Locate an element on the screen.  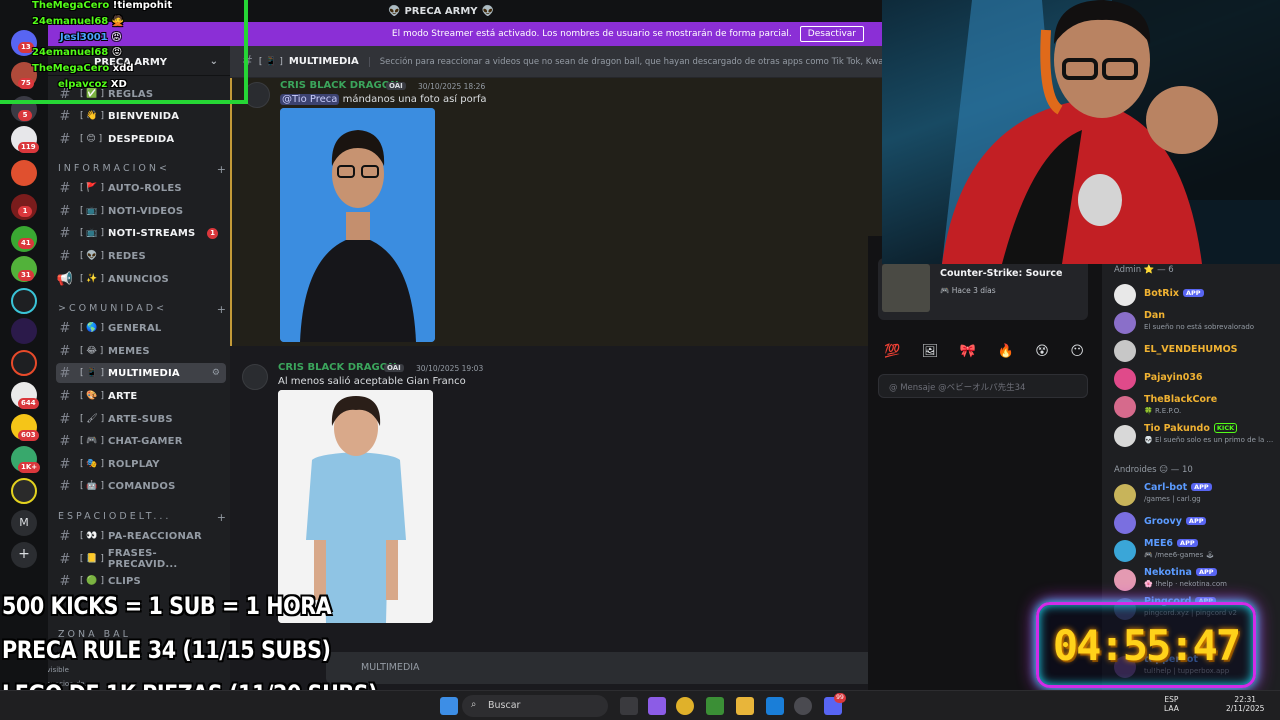
member-row: MEE6 APP 🎮 /mee6-games 🕹 is located at coordinates (1197, 551).